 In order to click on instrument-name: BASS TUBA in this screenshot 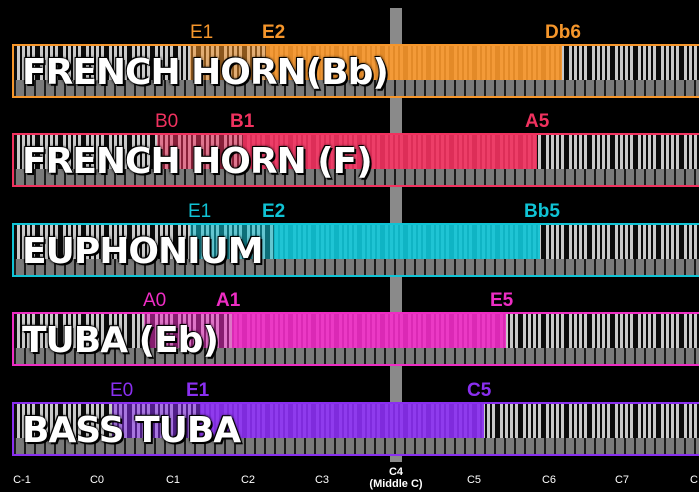, I will do `click(131, 430)`.